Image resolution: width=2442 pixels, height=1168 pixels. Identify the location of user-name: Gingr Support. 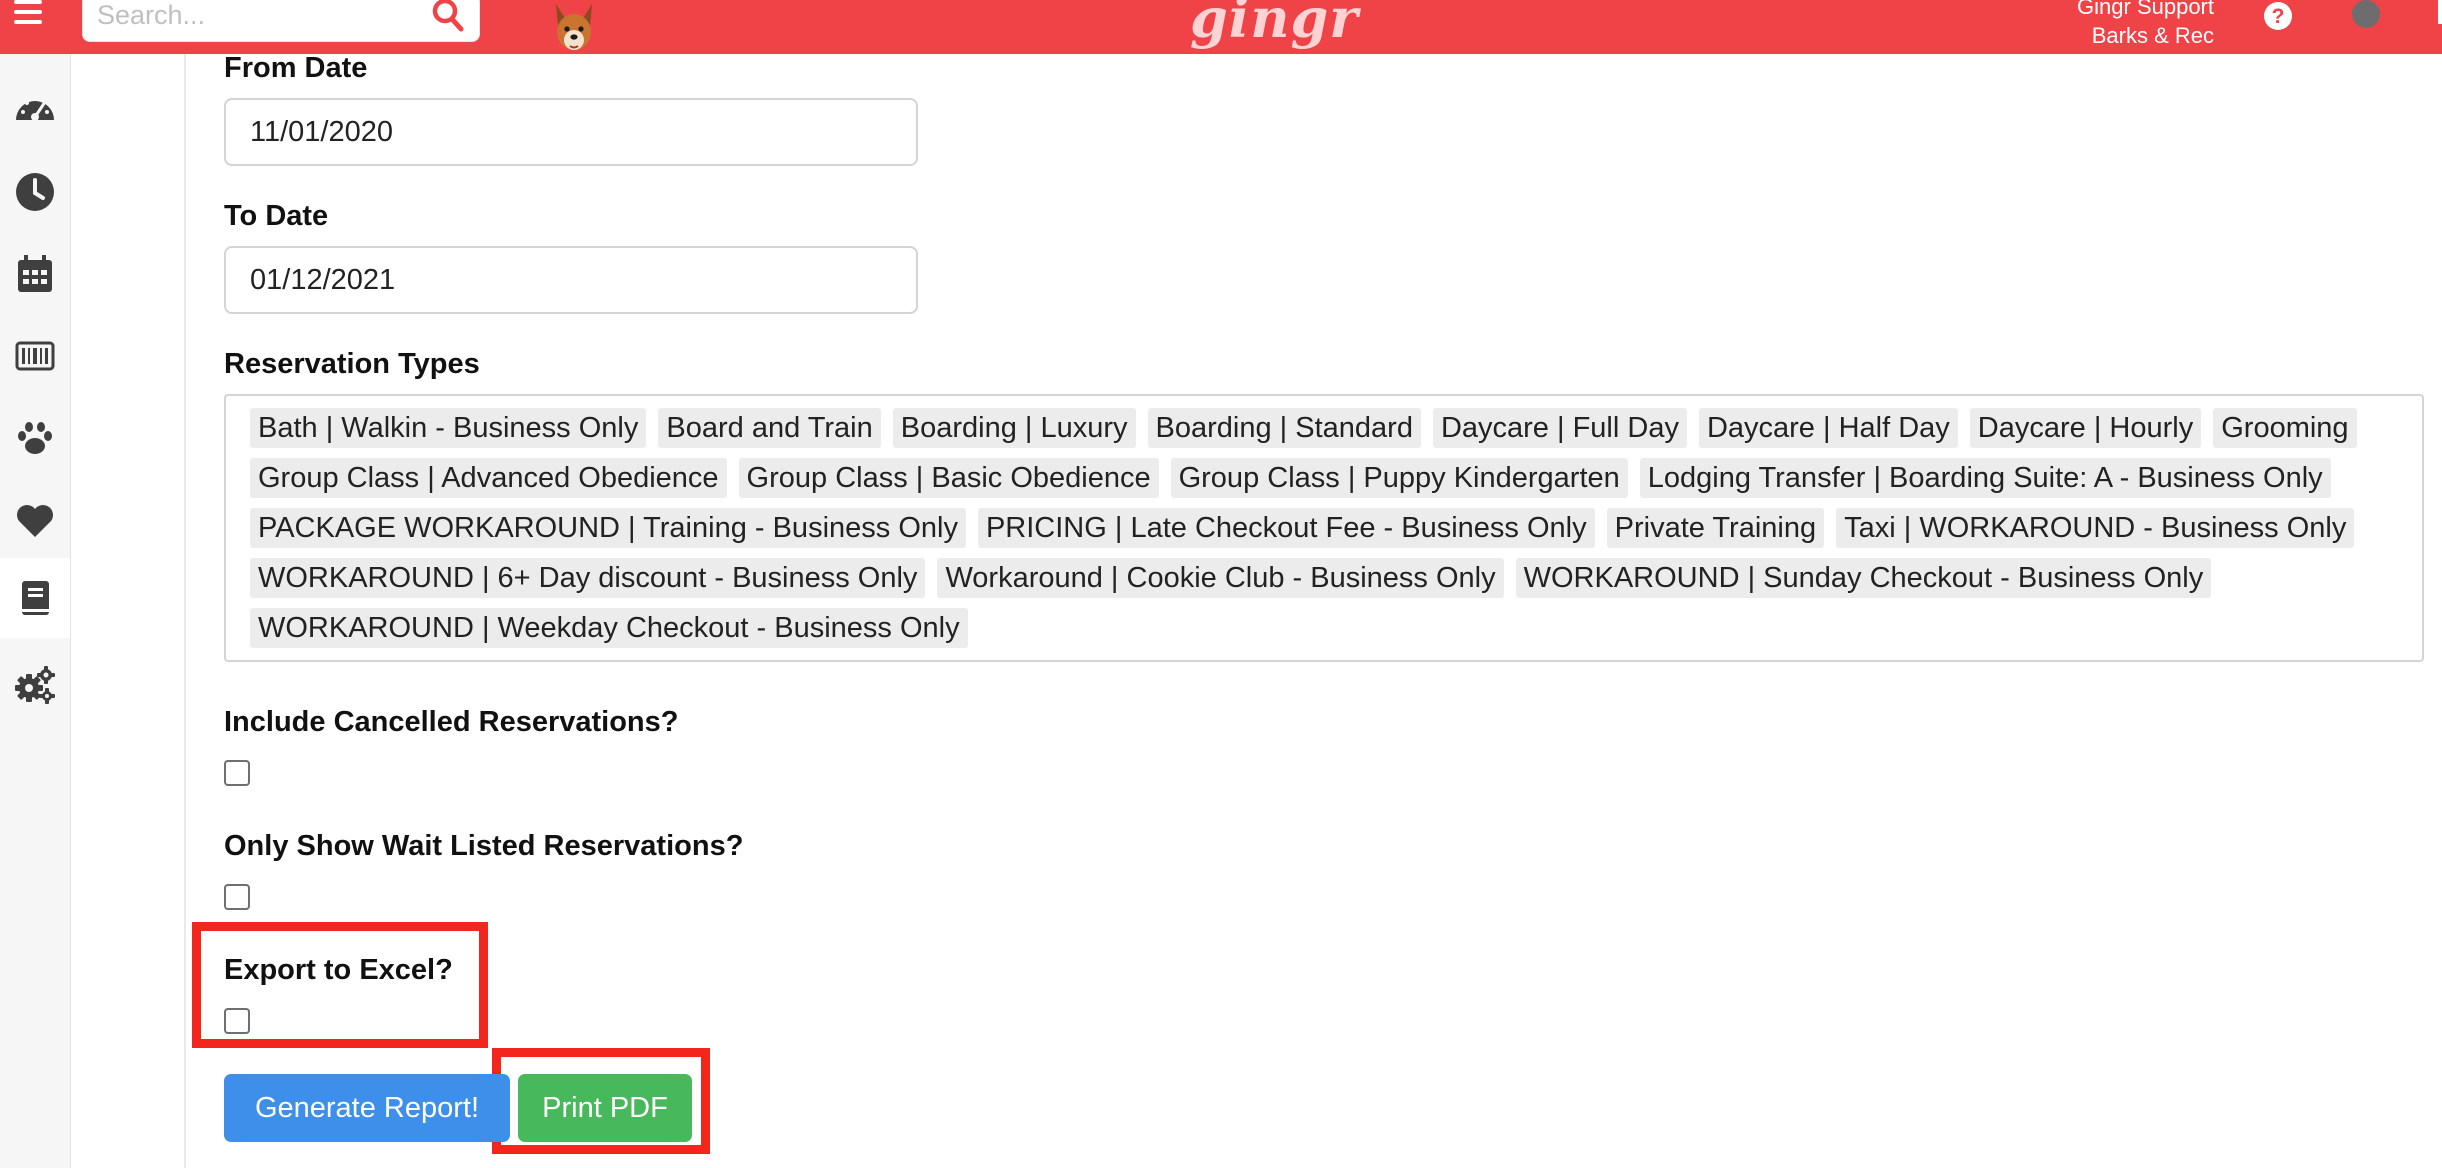
(2145, 9).